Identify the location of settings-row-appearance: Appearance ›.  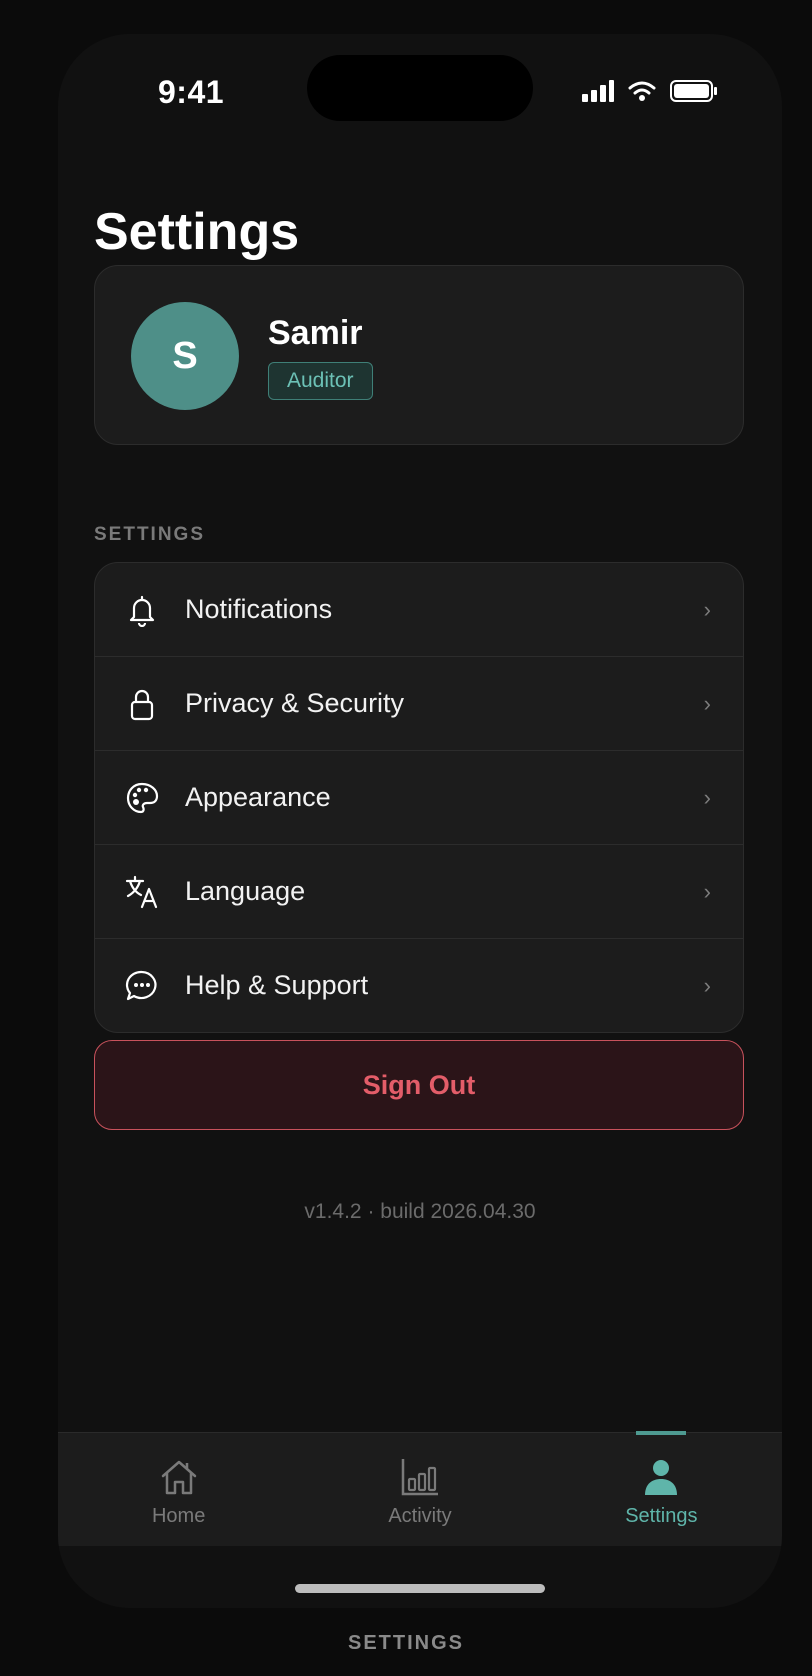
(419, 798).